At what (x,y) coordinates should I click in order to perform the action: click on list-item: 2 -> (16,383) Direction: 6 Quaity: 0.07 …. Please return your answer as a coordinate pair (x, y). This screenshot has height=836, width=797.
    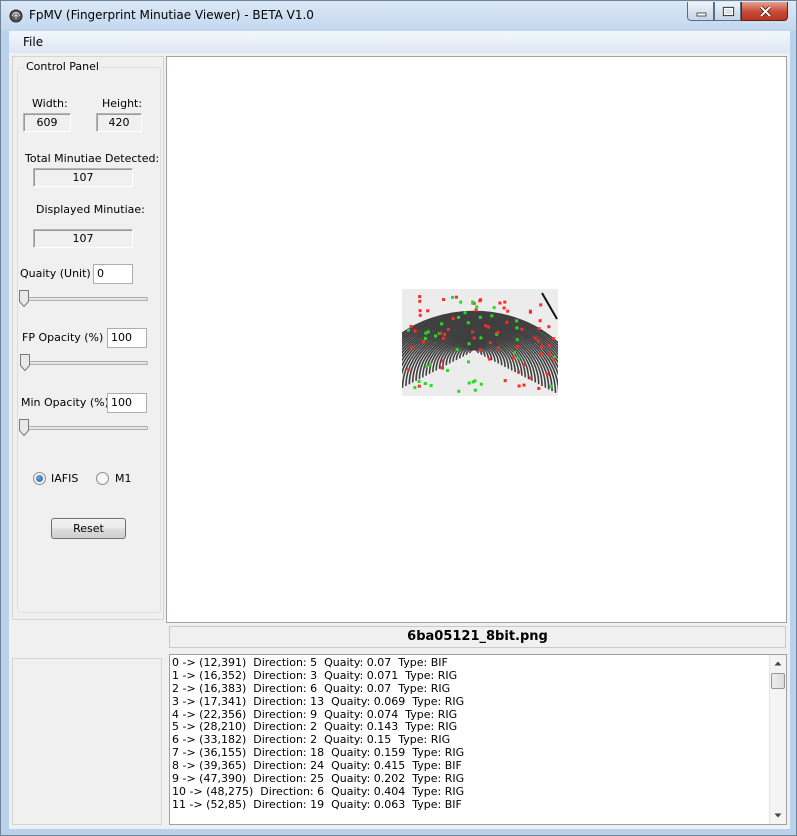
    Looking at the image, I should click on (470, 689).